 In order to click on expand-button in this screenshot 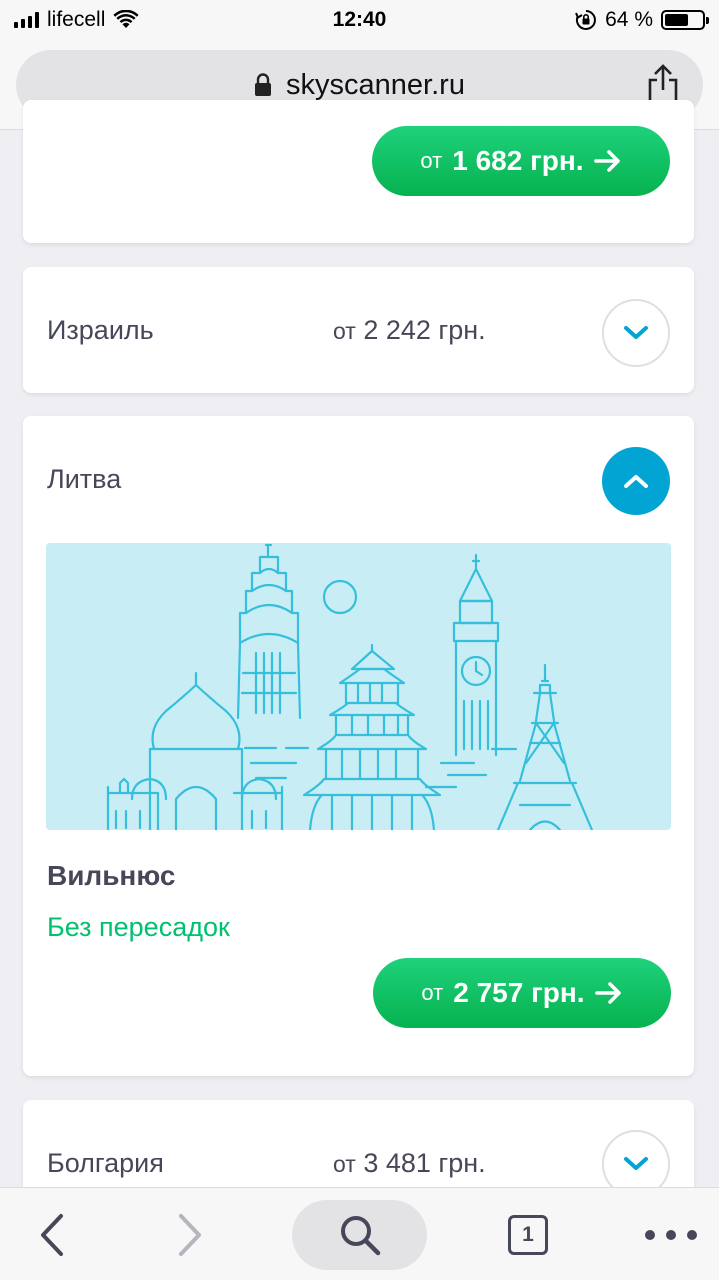, I will do `click(636, 333)`.